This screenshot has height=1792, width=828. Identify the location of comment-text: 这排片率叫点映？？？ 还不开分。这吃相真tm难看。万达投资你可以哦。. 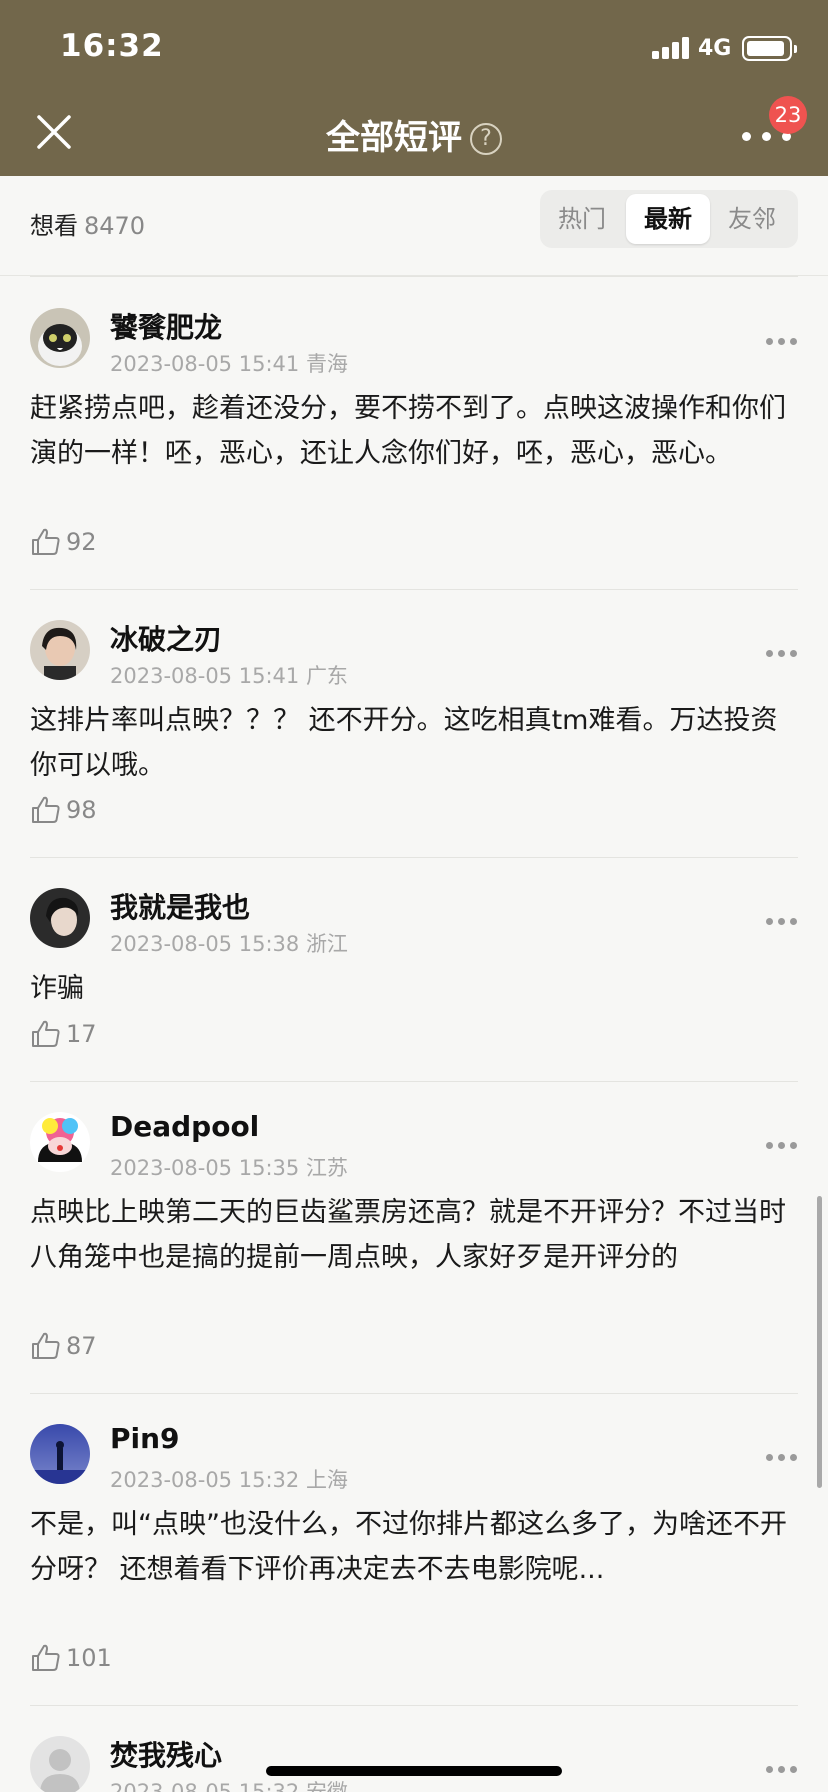
(404, 743).